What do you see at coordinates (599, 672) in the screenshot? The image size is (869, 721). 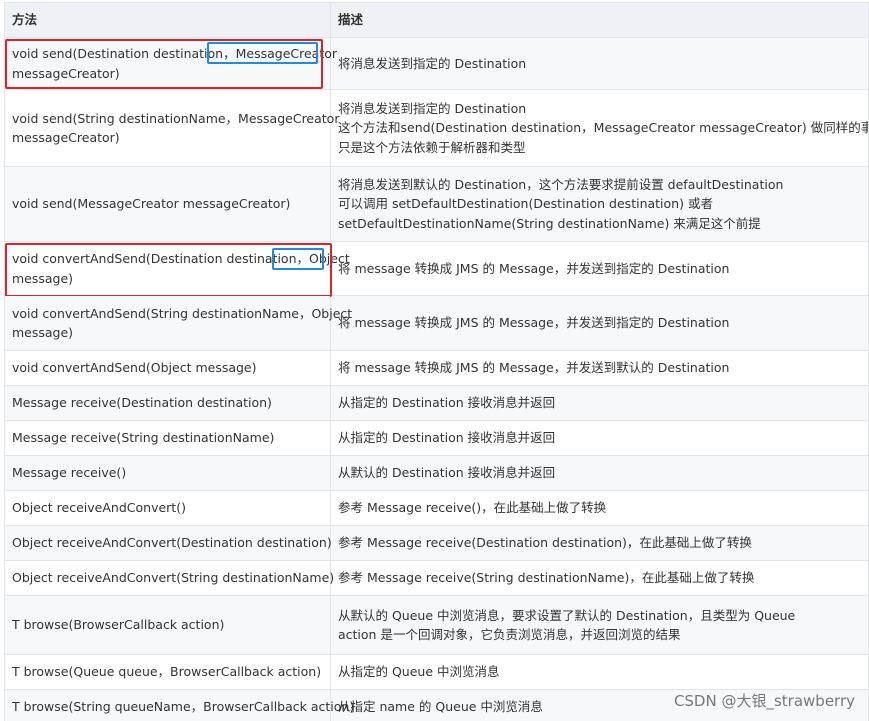 I see `description-cell: 从指定的 Queue 中浏览消息` at bounding box center [599, 672].